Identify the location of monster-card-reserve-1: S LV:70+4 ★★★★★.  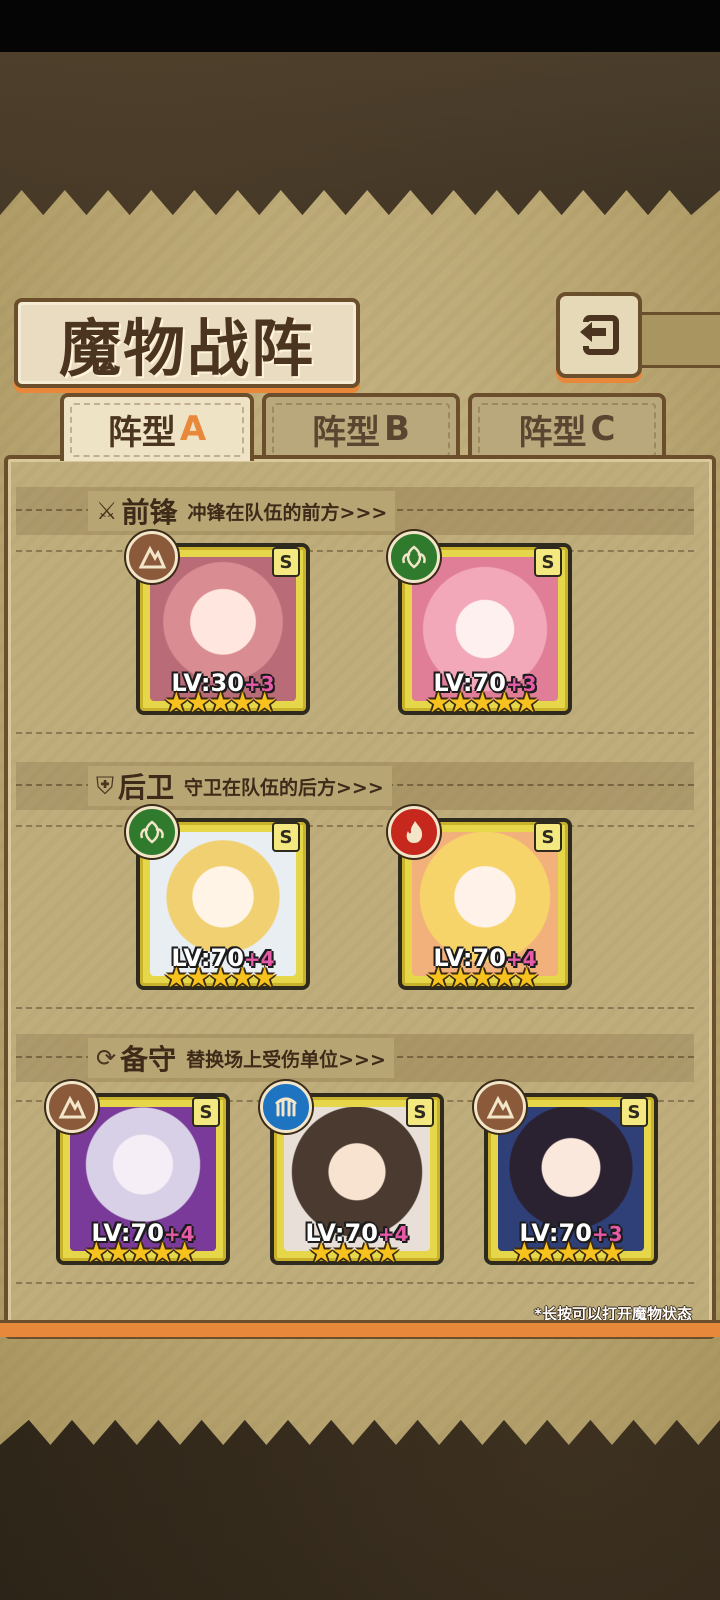
(138, 1175).